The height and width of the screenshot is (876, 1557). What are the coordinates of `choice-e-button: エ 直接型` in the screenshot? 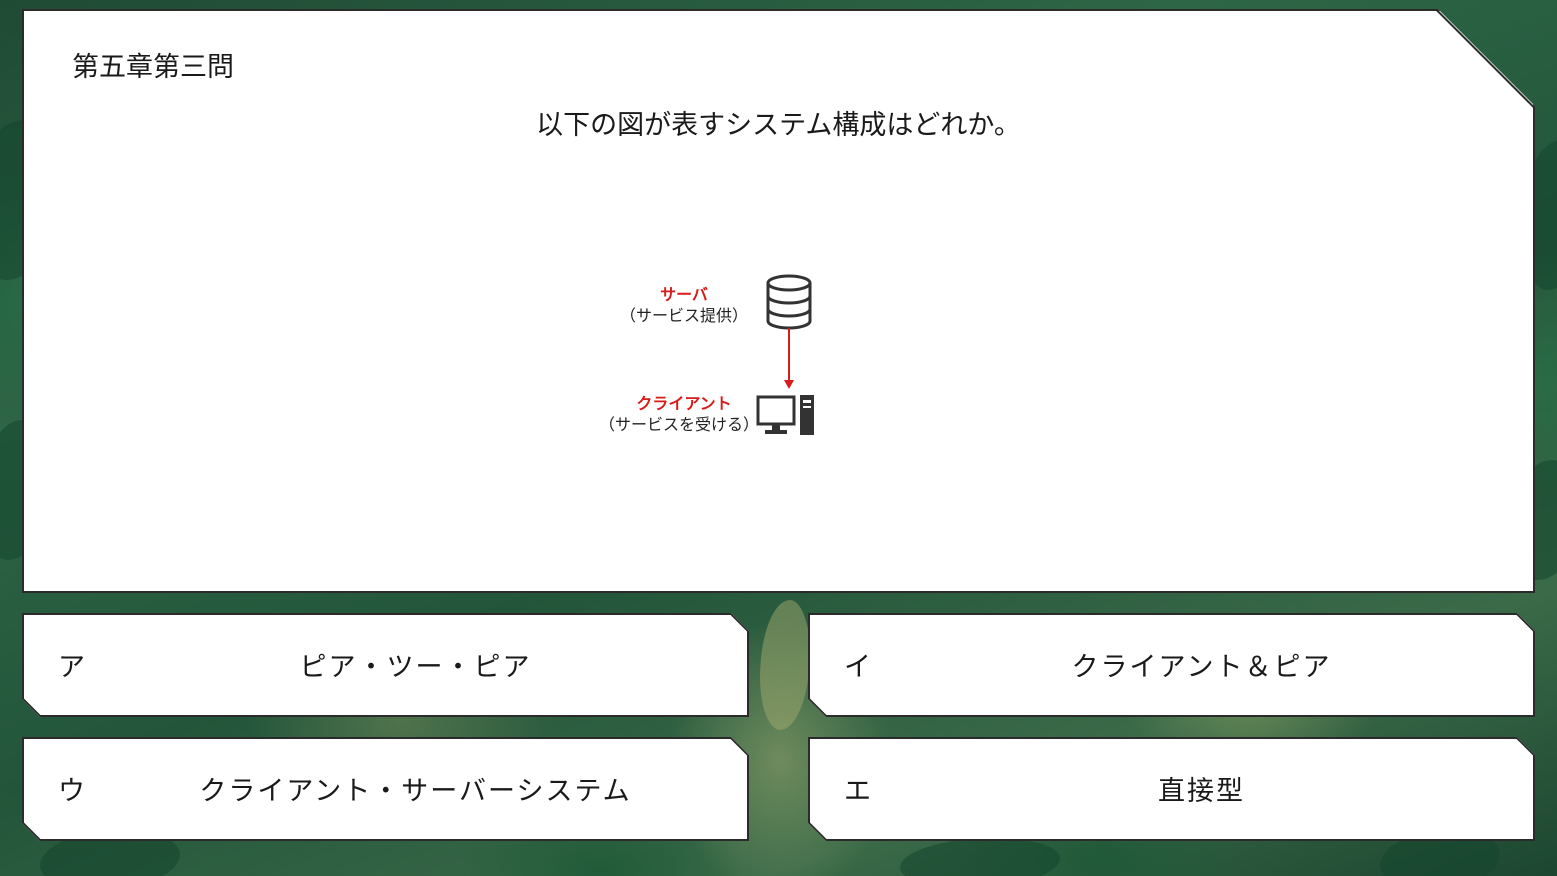 It's located at (1171, 789).